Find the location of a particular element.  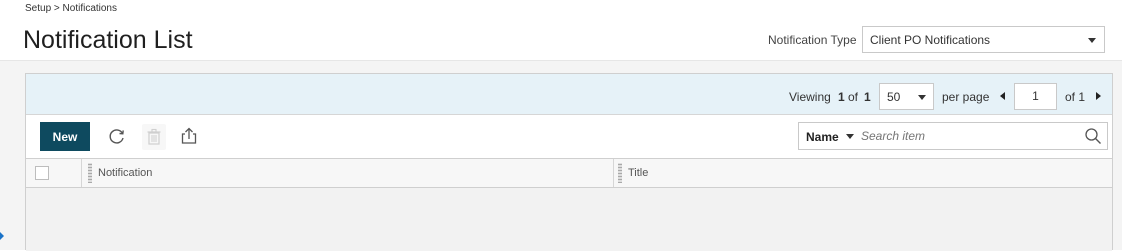

search-icon is located at coordinates (1093, 136).